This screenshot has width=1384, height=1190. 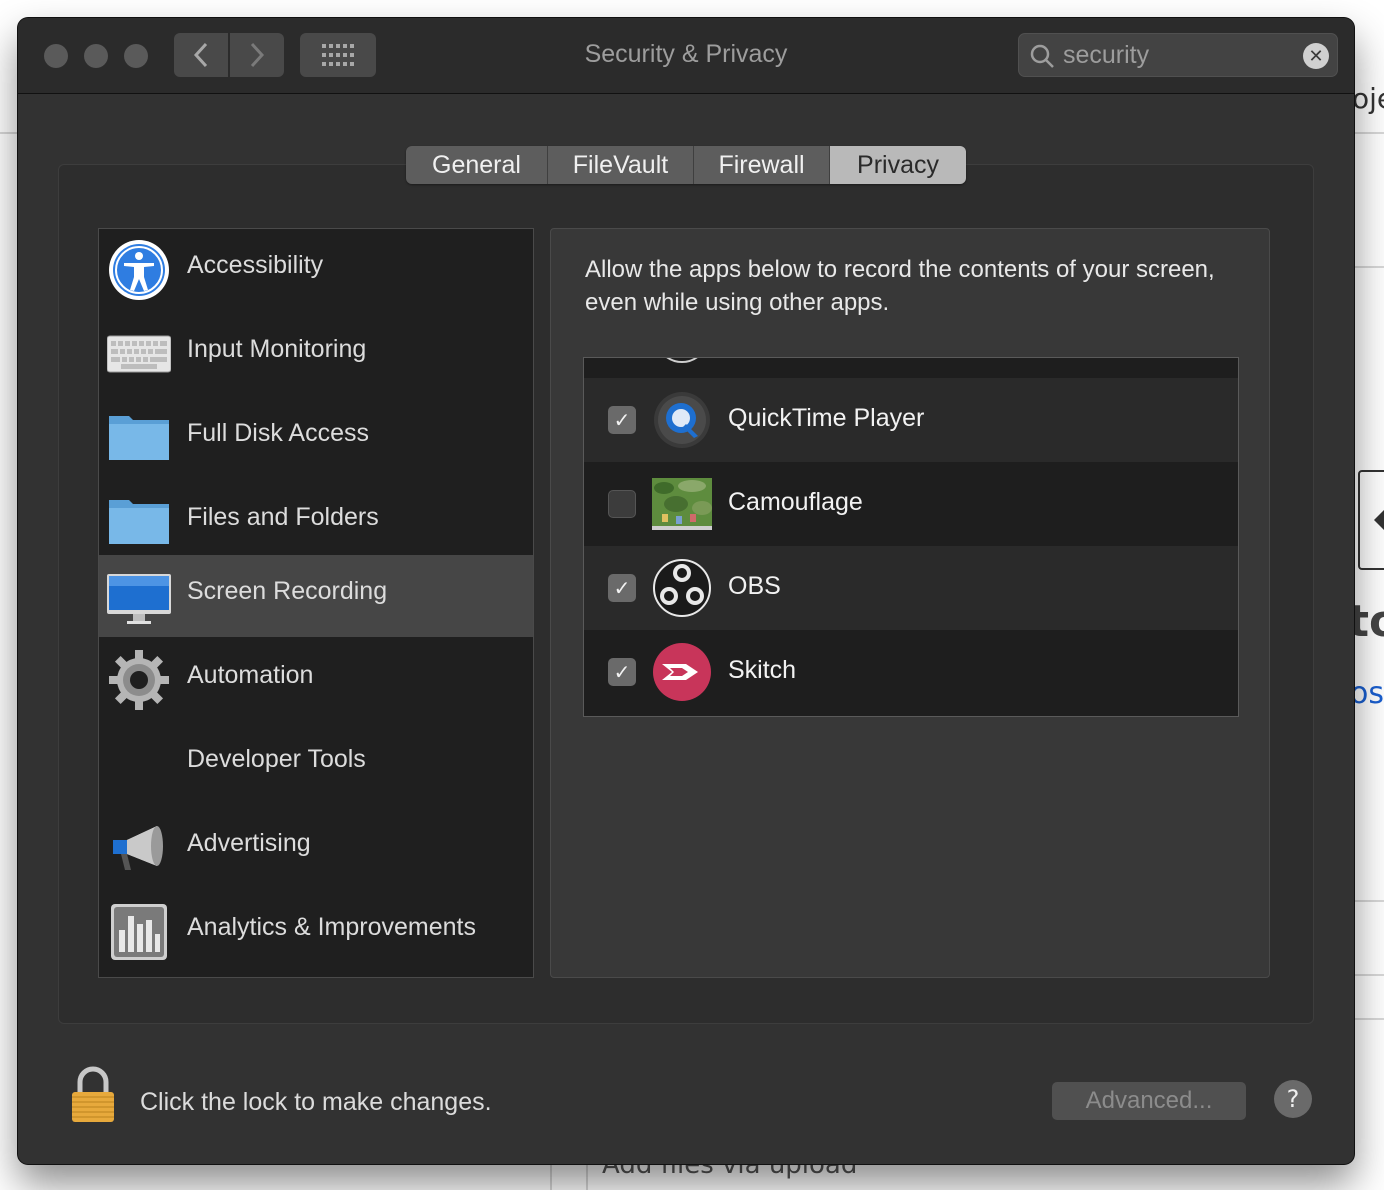 What do you see at coordinates (682, 672) in the screenshot?
I see `skitch-icon` at bounding box center [682, 672].